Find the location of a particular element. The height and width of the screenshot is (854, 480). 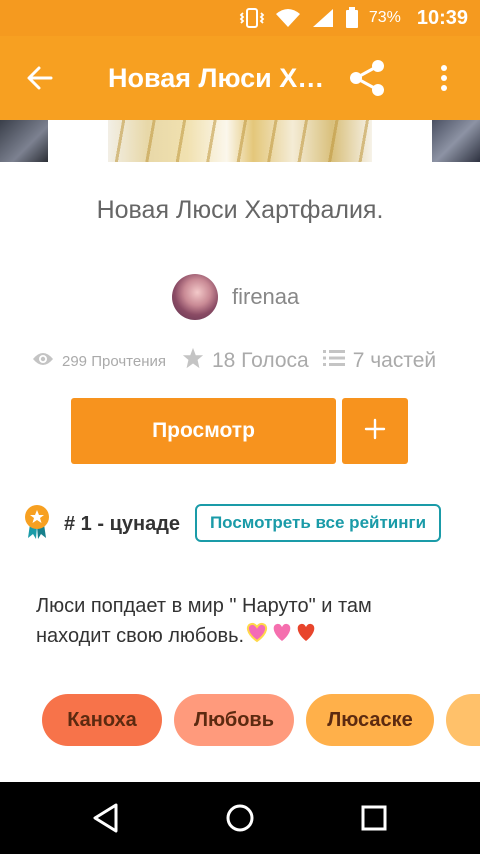

battery-icon is located at coordinates (352, 18).